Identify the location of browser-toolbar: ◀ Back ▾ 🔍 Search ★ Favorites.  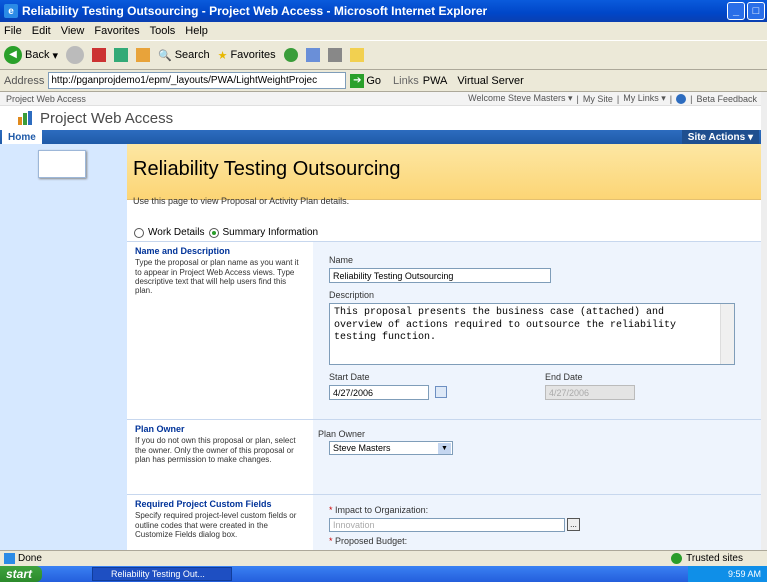
(383, 55).